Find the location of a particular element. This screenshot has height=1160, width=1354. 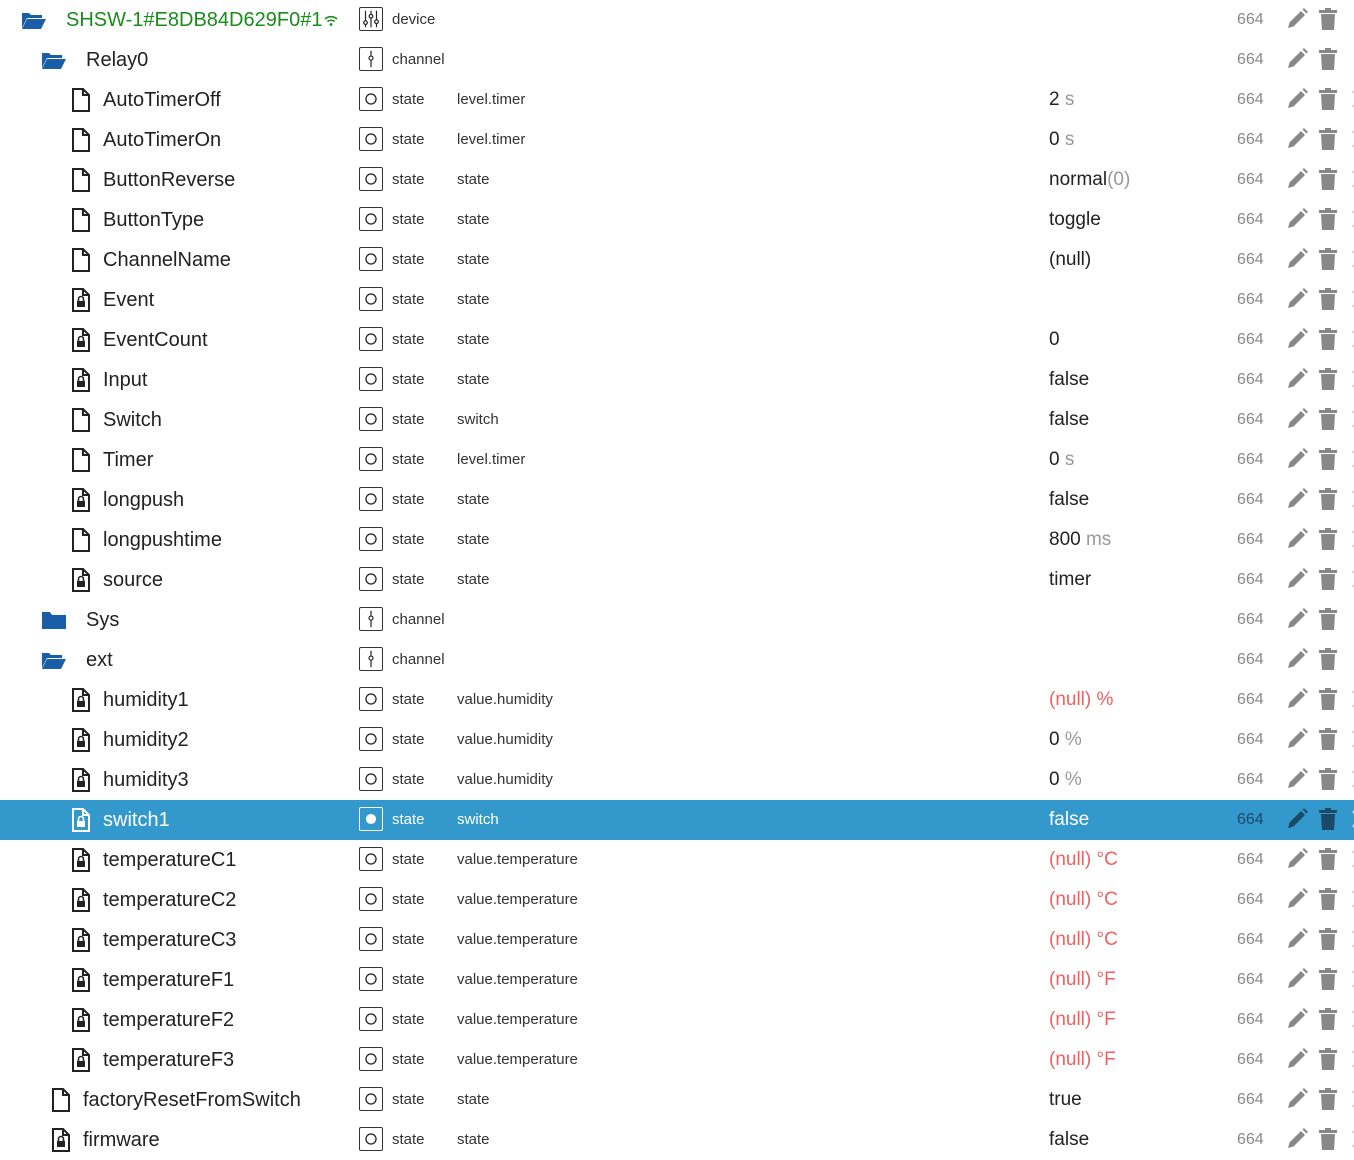

tree-row: ButtonType state state toggle 664 is located at coordinates (677, 220).